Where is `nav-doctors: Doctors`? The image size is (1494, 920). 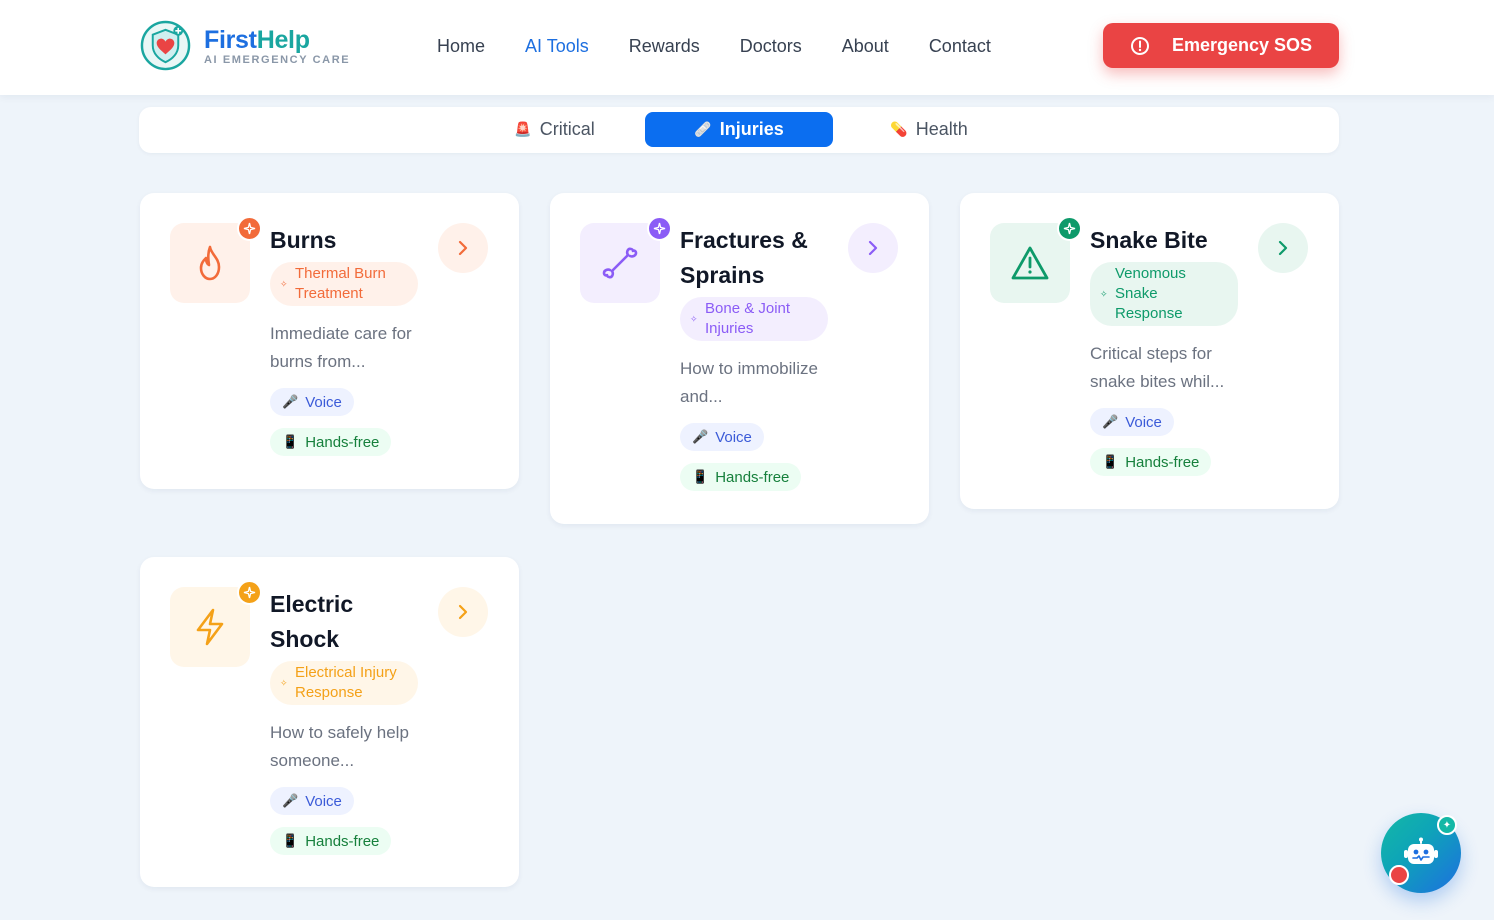
nav-doctors: Doctors is located at coordinates (771, 46).